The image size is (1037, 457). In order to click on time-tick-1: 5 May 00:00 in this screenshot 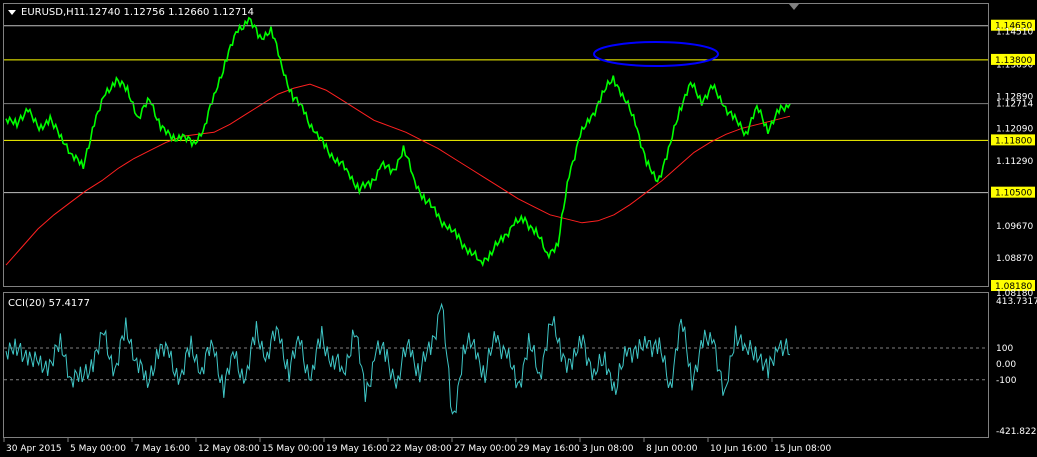, I will do `click(98, 449)`.